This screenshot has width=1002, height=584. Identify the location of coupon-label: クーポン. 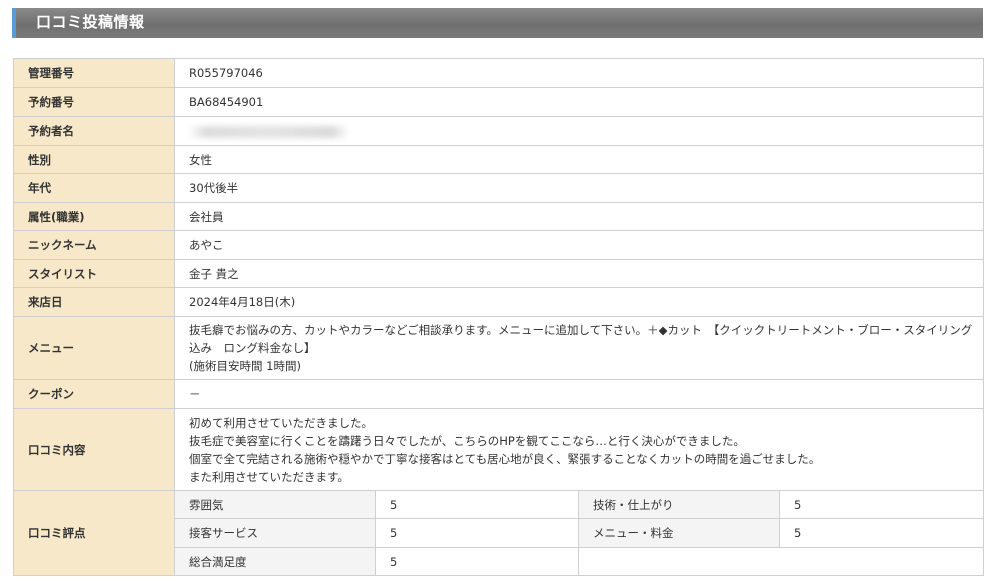
(94, 394).